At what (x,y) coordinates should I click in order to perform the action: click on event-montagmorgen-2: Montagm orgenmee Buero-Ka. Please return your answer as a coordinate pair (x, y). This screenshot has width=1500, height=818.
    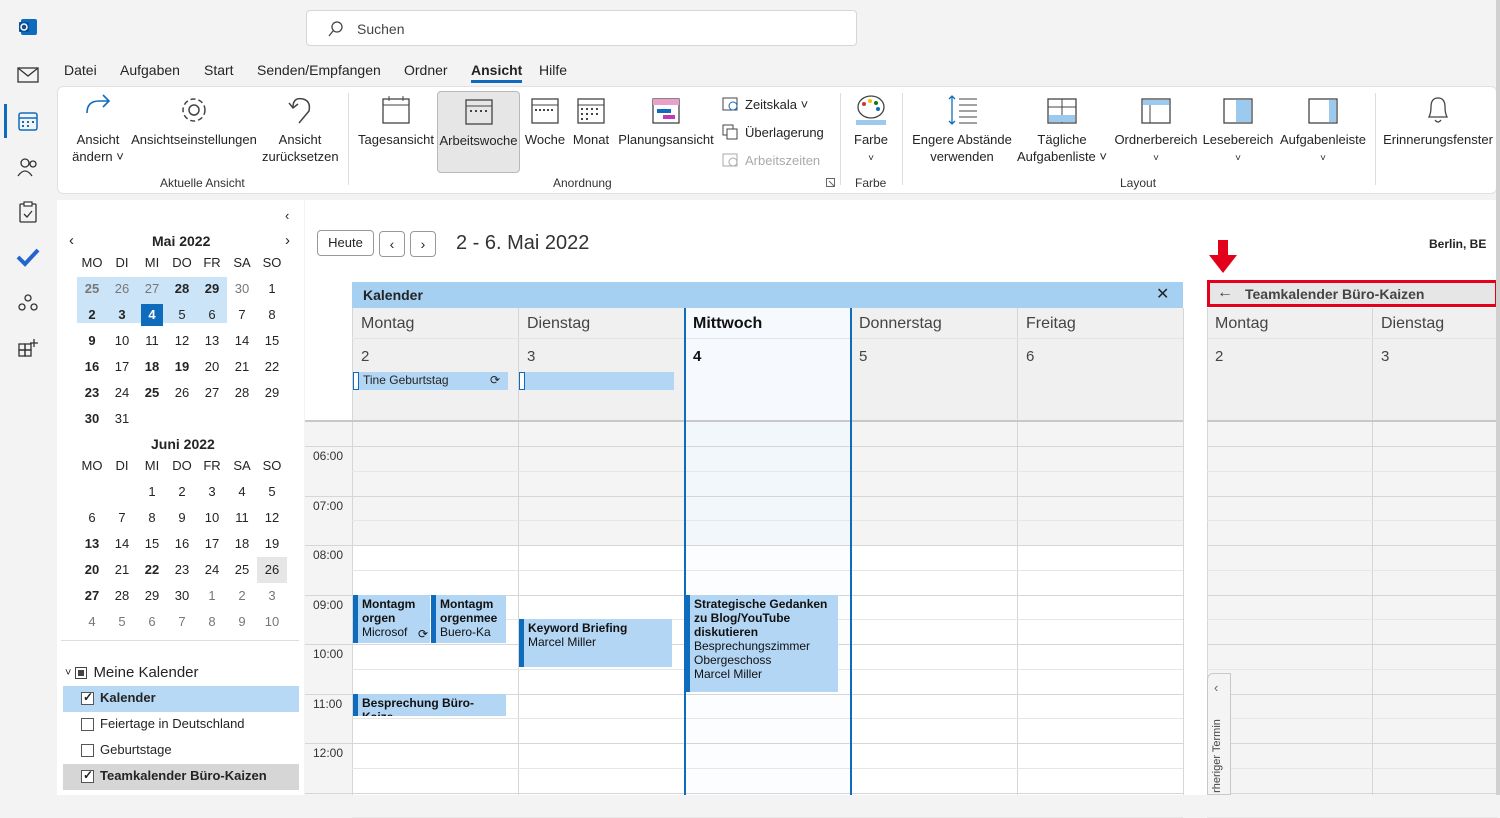
    Looking at the image, I should click on (468, 619).